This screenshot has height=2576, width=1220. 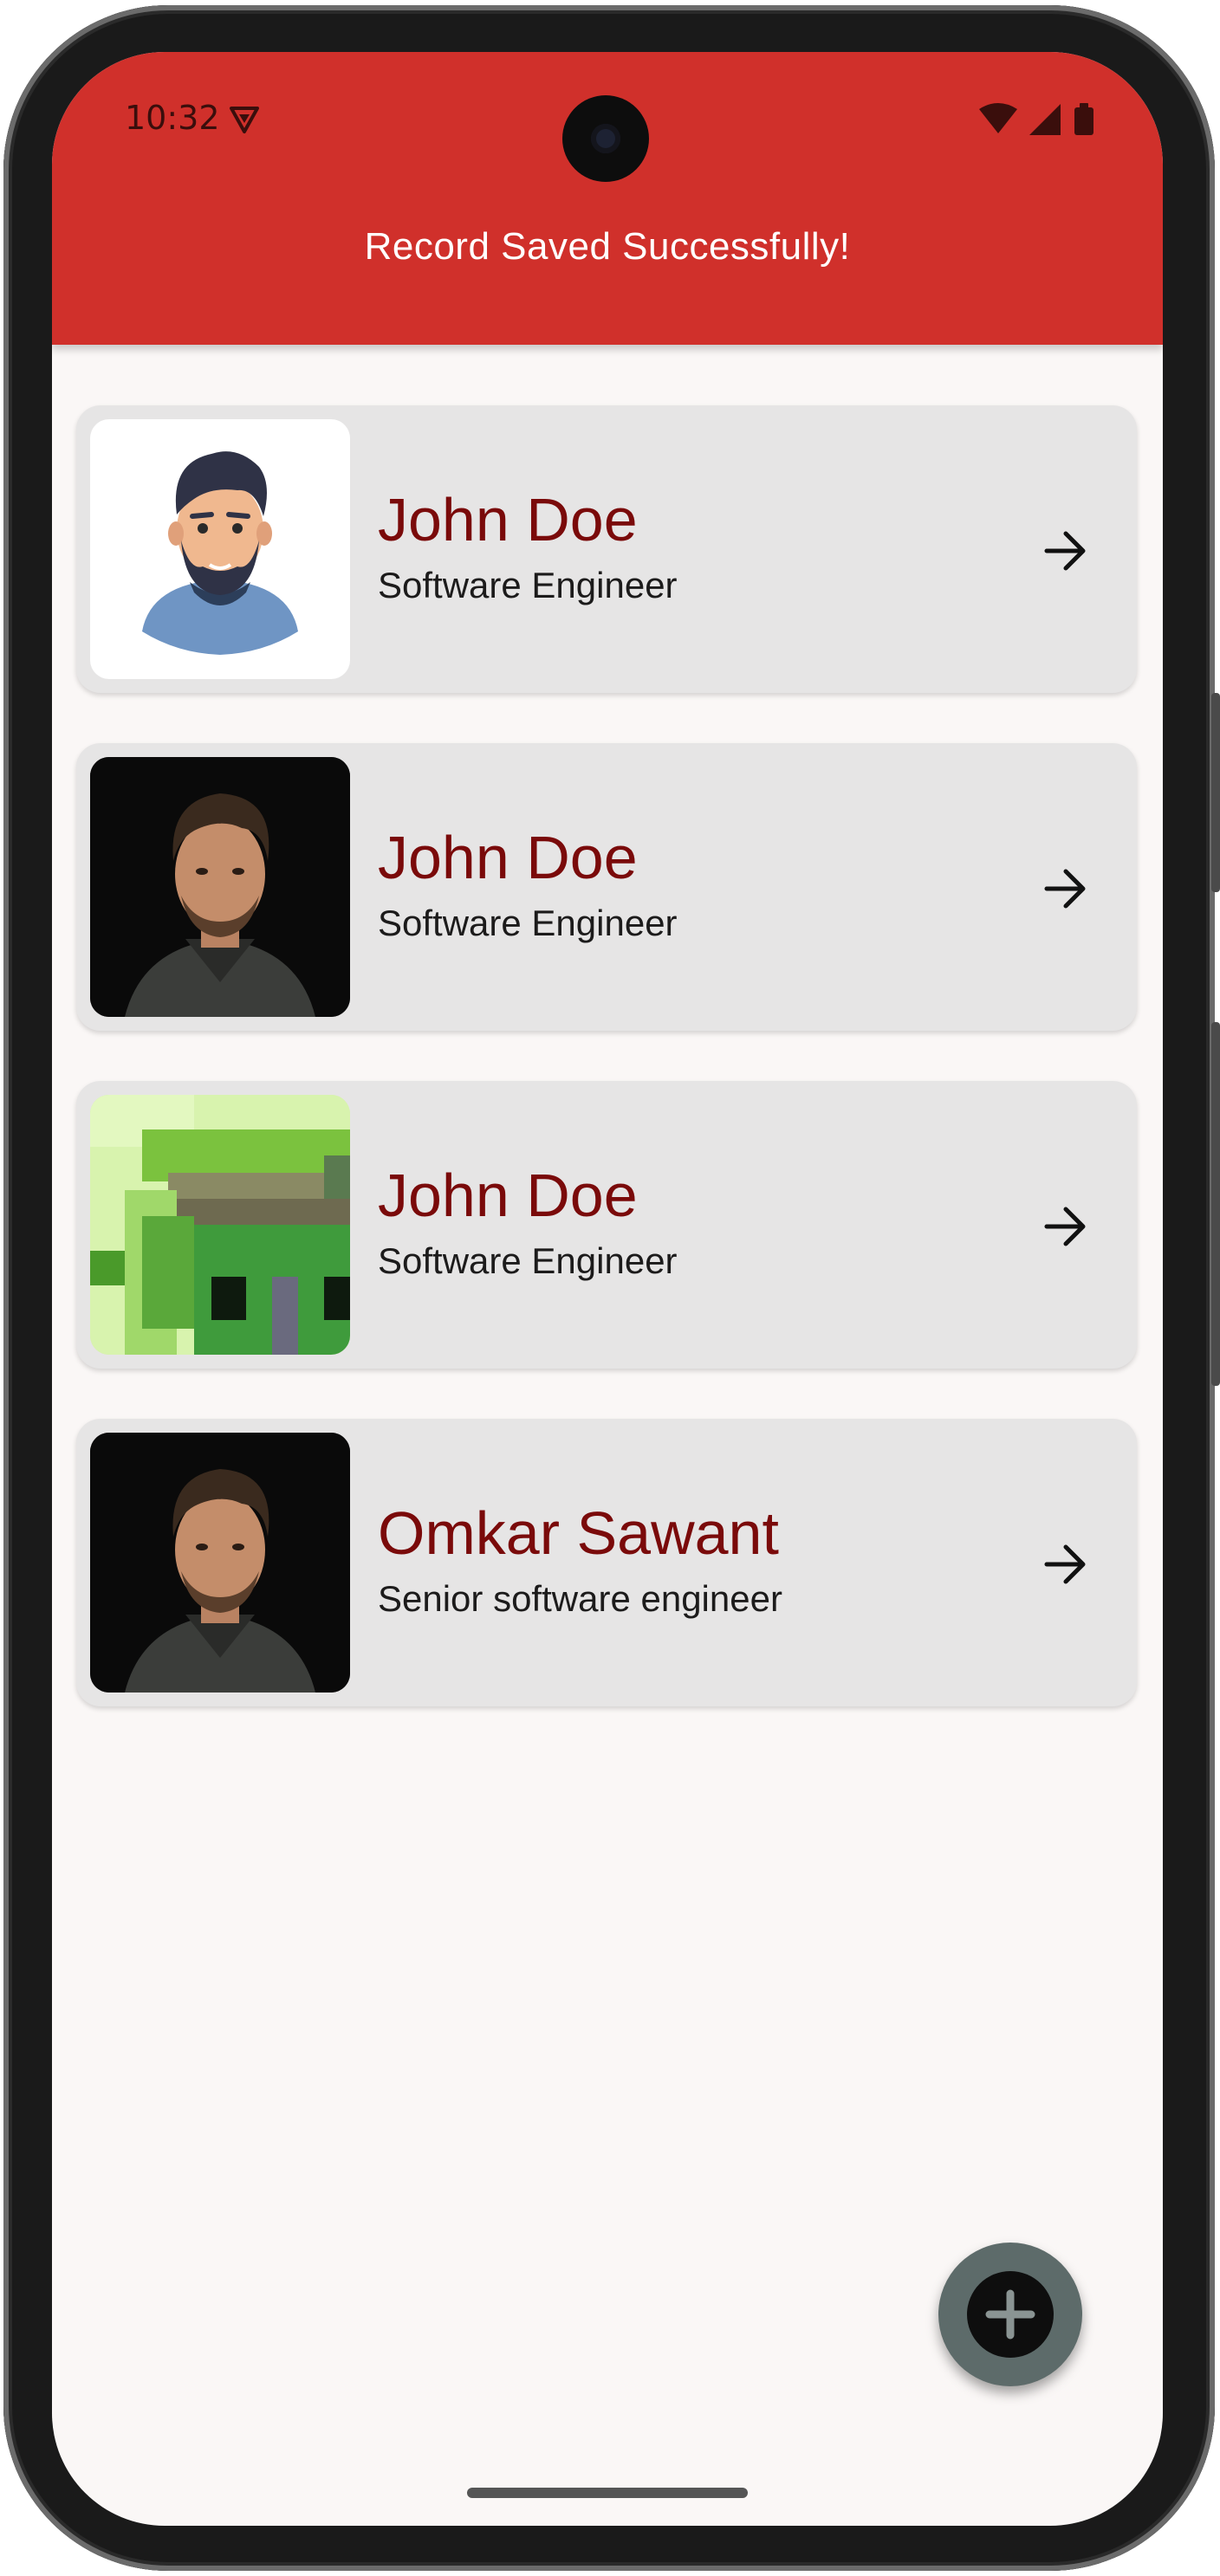 I want to click on add-icon, so click(x=1010, y=2314).